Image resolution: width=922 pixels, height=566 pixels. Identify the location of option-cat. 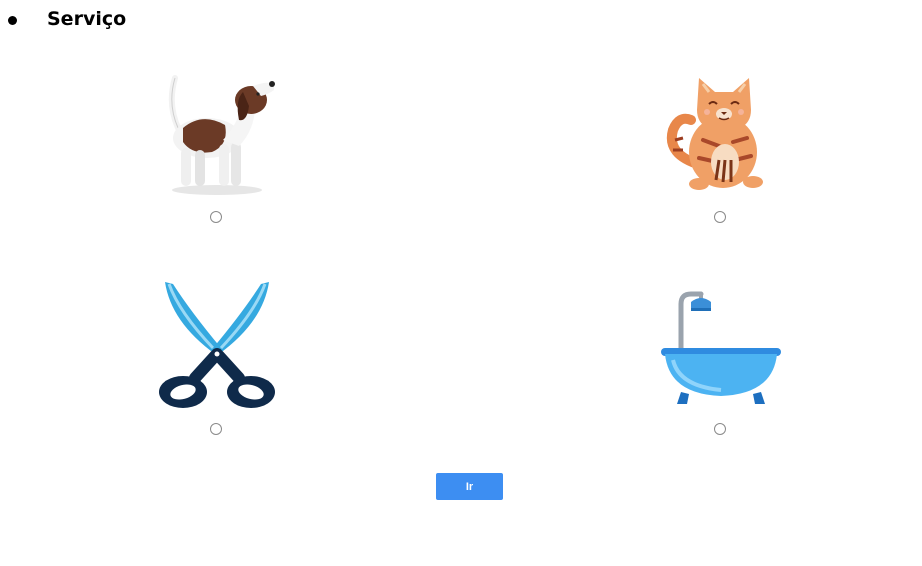
(721, 155).